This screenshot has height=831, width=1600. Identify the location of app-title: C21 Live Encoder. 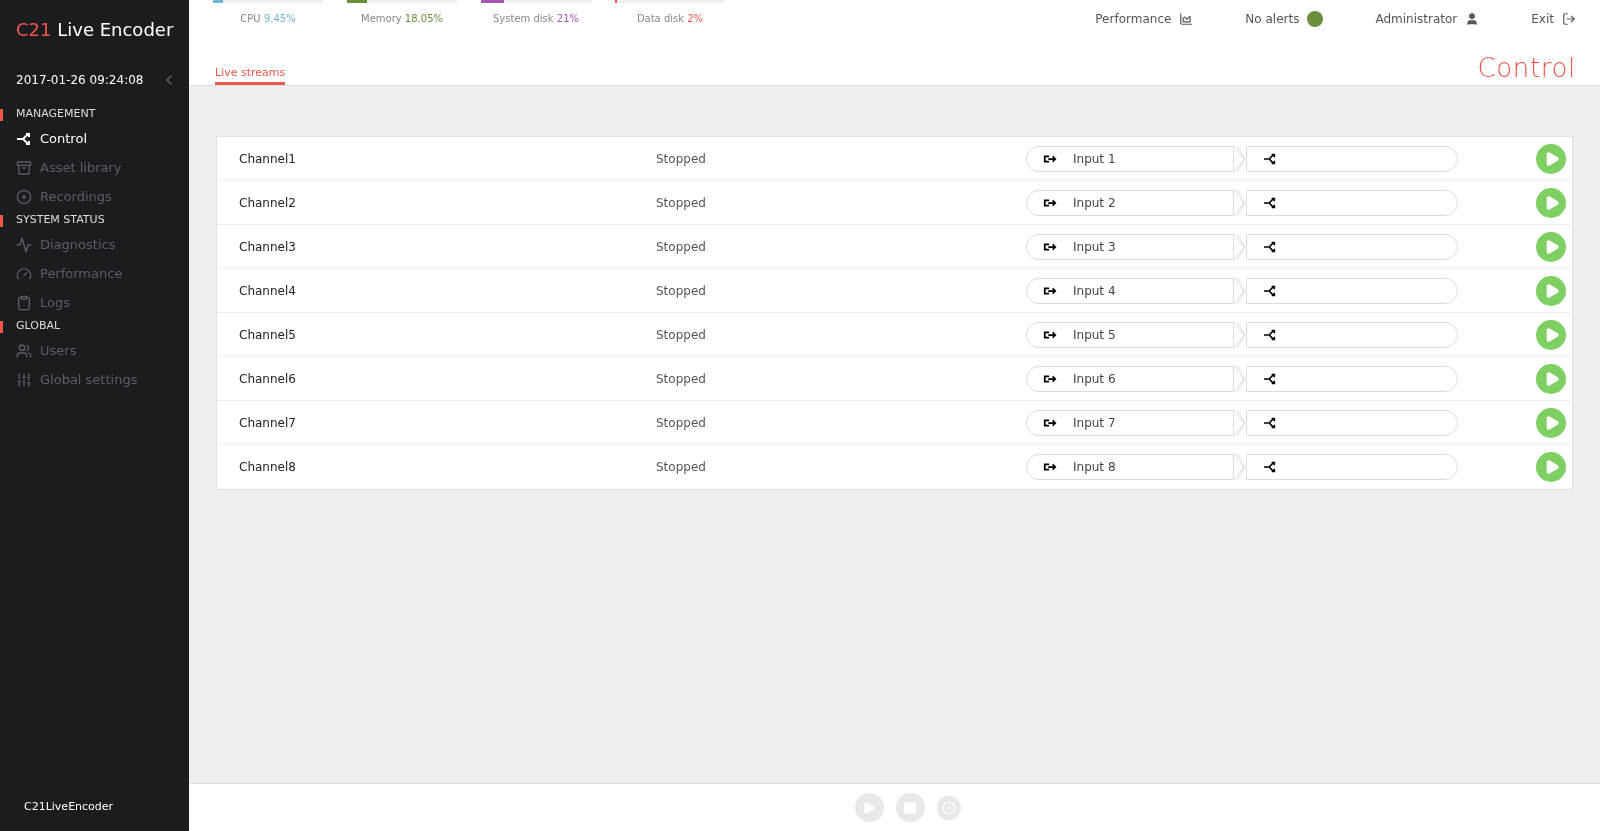
(95, 30).